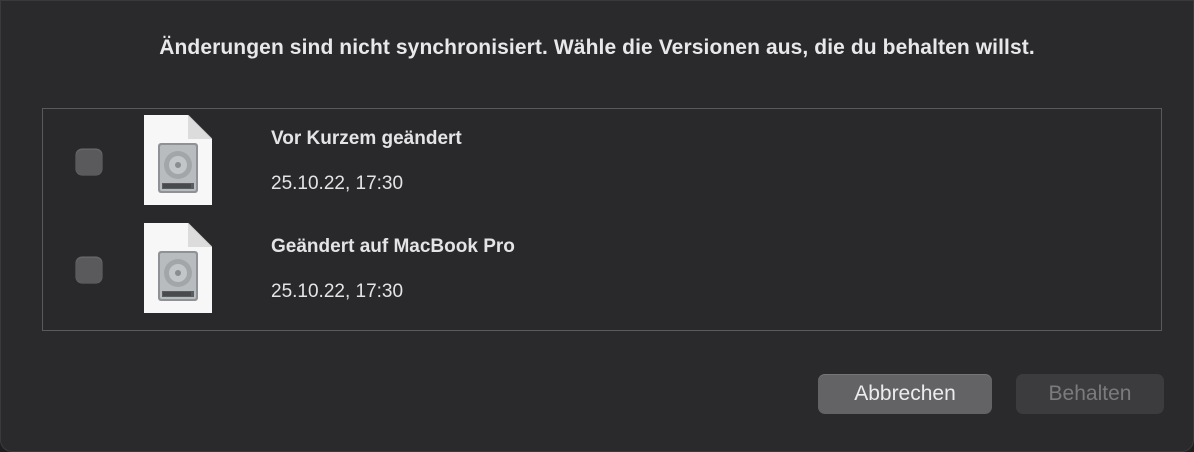 Image resolution: width=1194 pixels, height=452 pixels. Describe the element at coordinates (393, 246) in the screenshot. I see `version-name: Geändert auf MacBook Pro` at that location.